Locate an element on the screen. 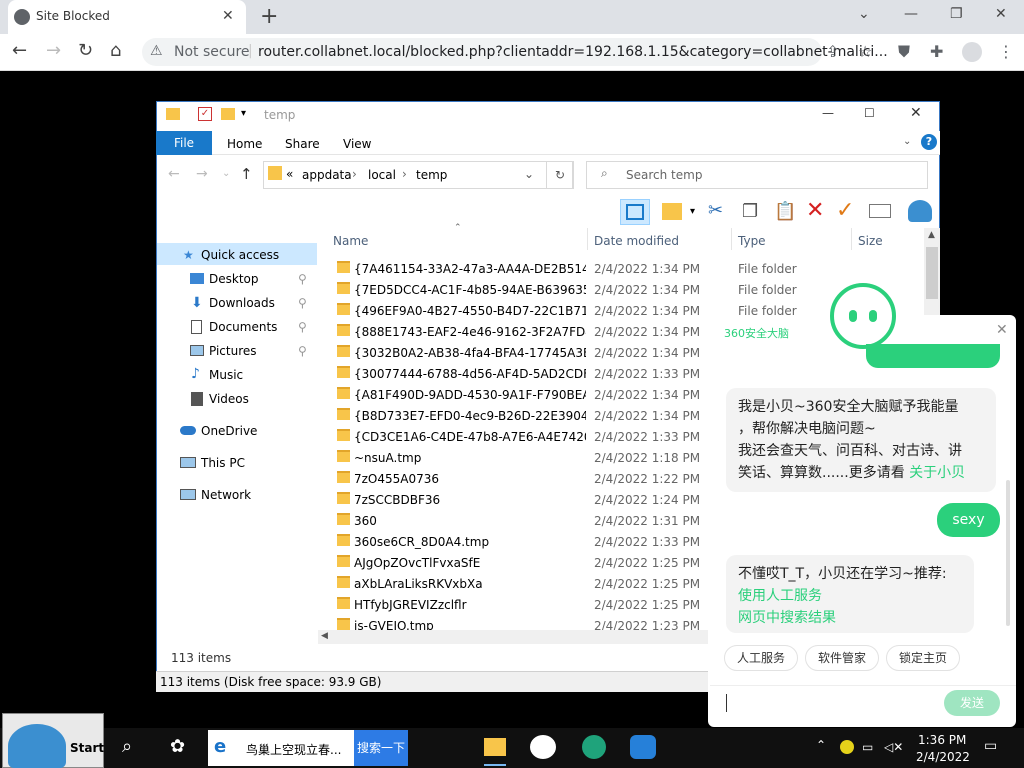  360-tray-icon is located at coordinates (847, 747).